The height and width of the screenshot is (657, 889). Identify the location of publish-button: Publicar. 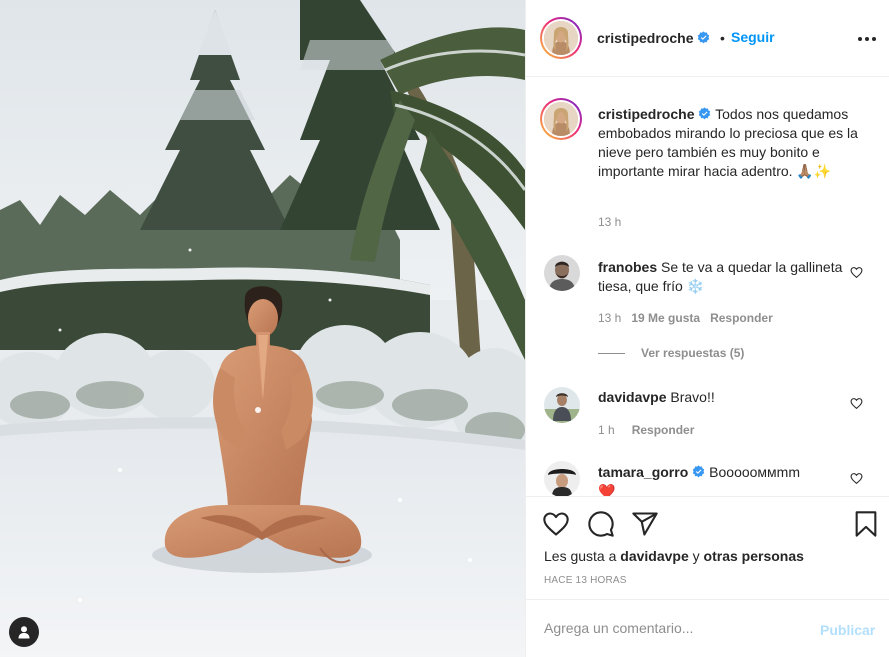
(847, 630).